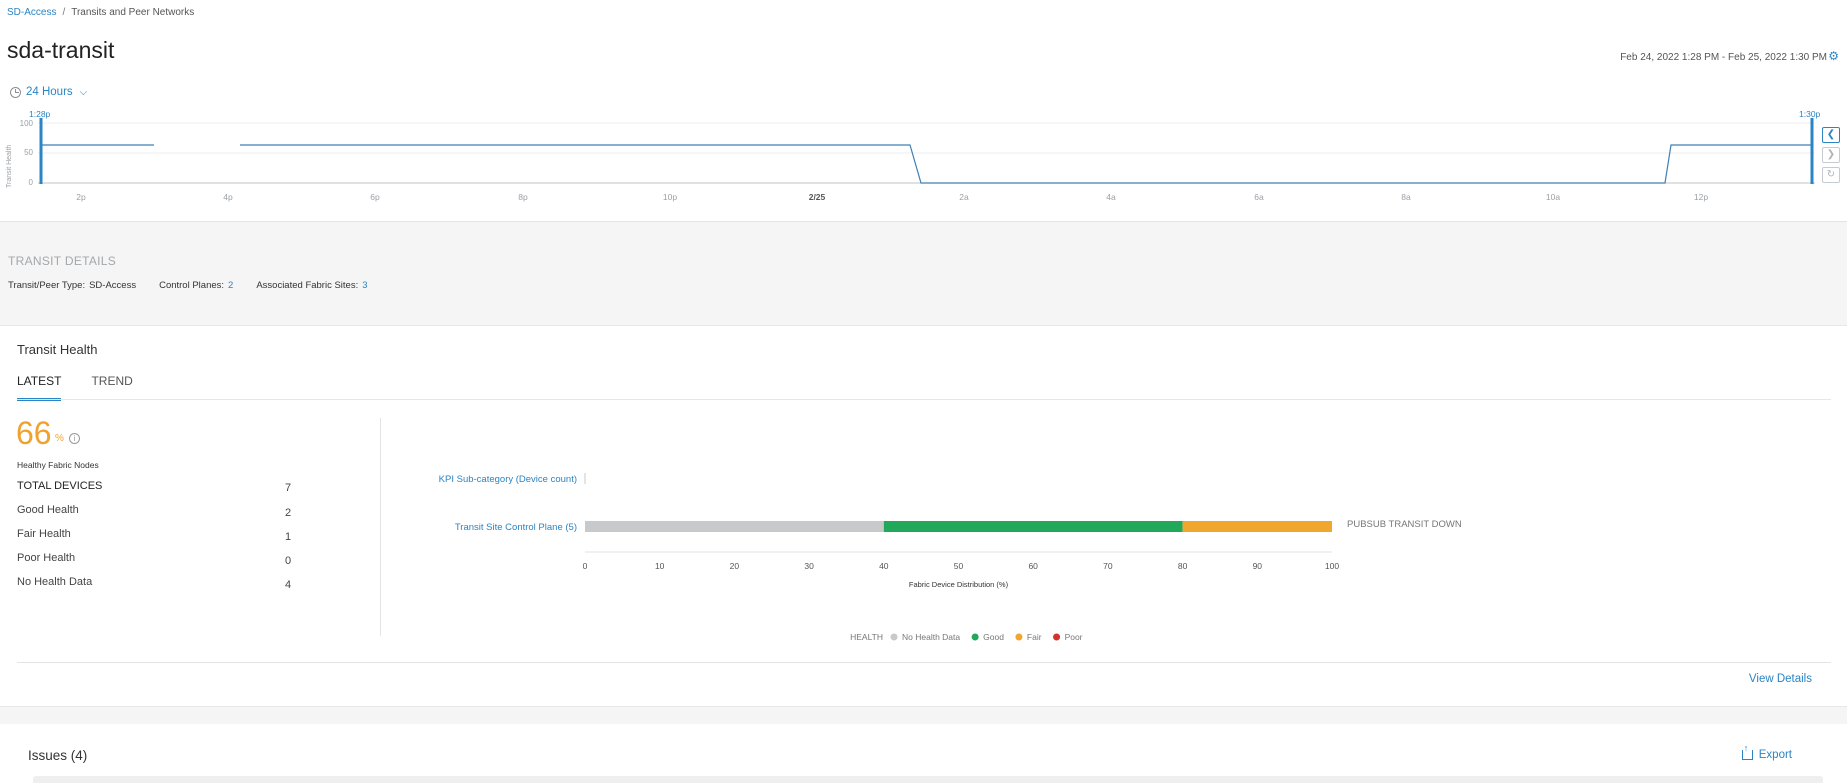  I want to click on timeline-x-tick: 2p, so click(81, 197).